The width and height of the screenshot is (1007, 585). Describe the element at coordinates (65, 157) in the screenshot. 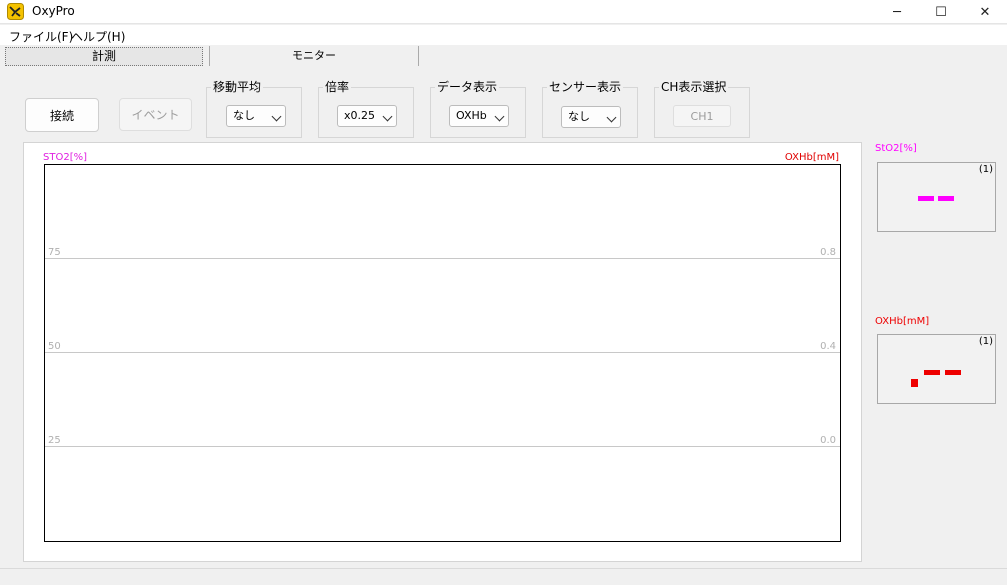

I see `left-axis-label: STO2[%]` at that location.